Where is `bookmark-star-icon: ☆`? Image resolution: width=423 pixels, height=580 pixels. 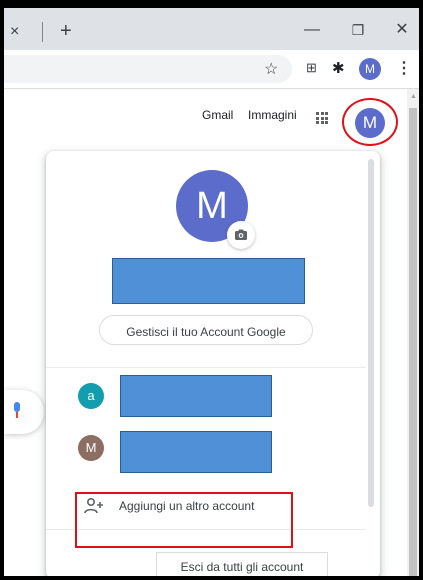 bookmark-star-icon: ☆ is located at coordinates (271, 69).